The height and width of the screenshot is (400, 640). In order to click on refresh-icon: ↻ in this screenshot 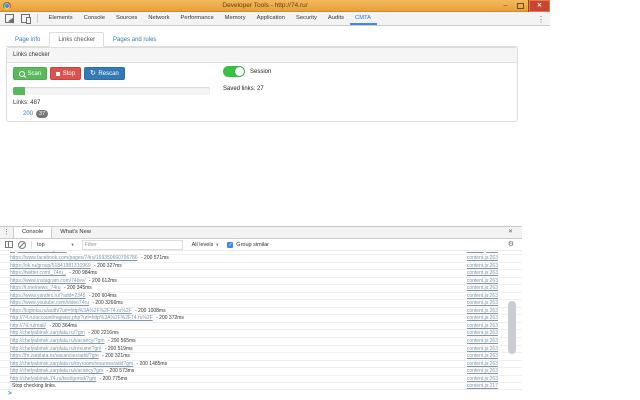, I will do `click(93, 73)`.